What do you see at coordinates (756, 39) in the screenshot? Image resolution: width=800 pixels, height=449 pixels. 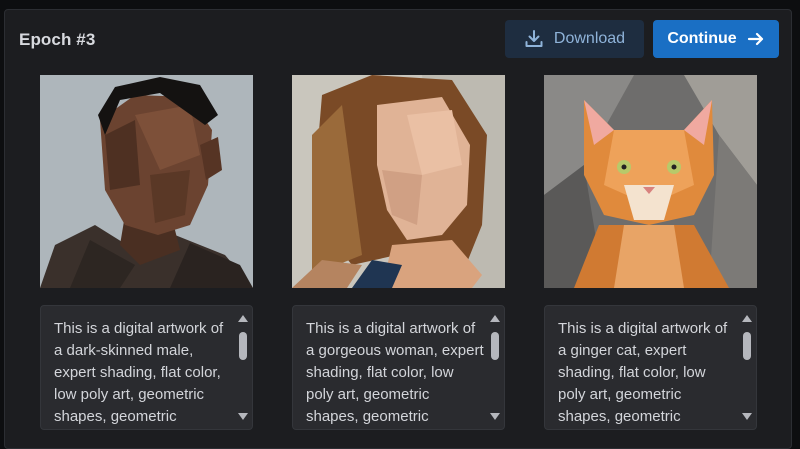 I see `arrow-right-icon` at bounding box center [756, 39].